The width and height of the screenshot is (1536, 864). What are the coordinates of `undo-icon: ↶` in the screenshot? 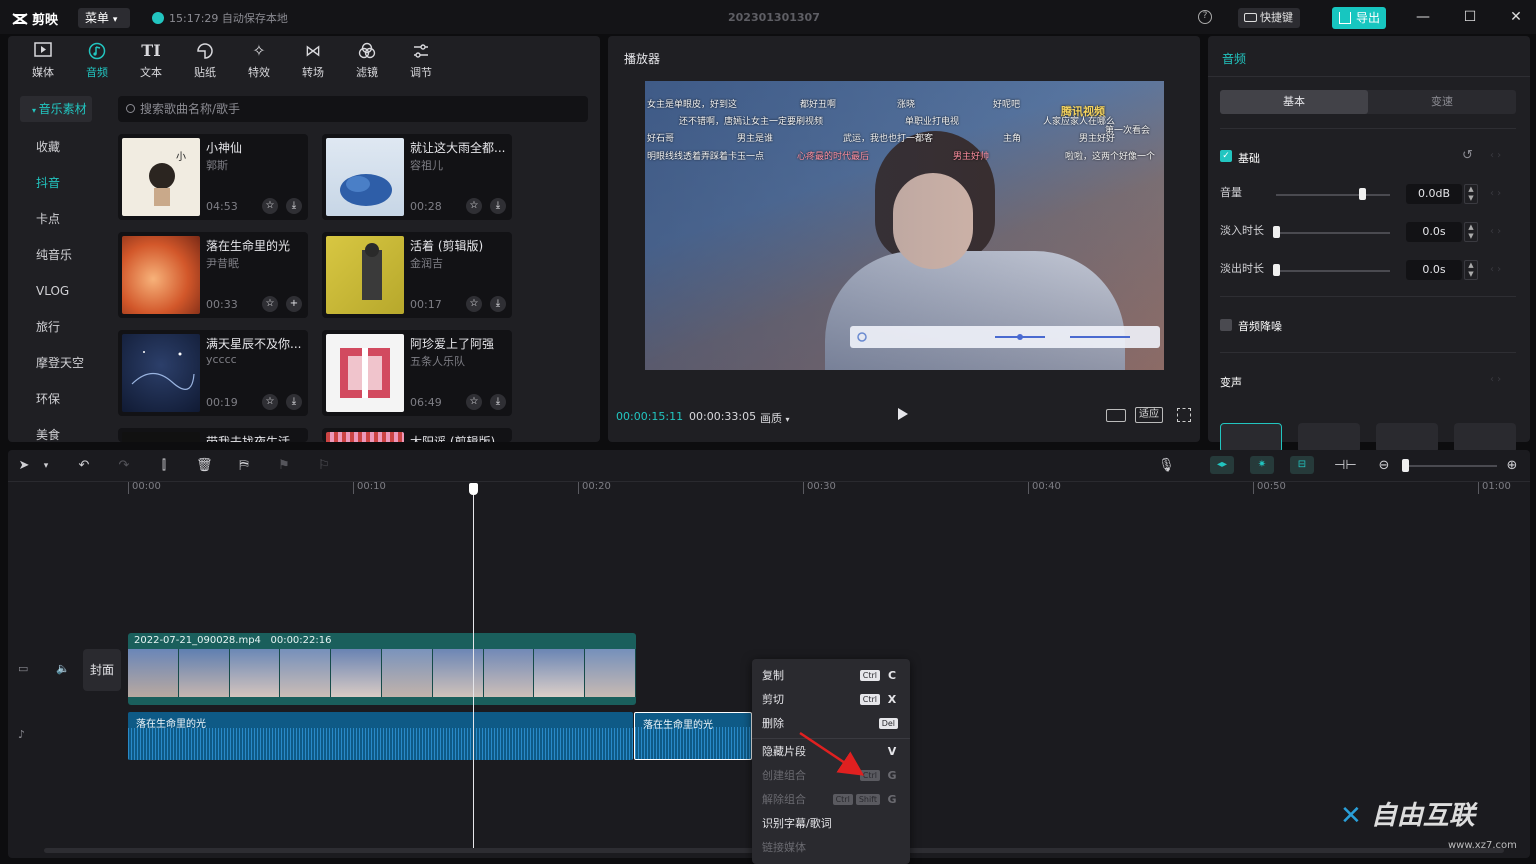 It's located at (84, 466).